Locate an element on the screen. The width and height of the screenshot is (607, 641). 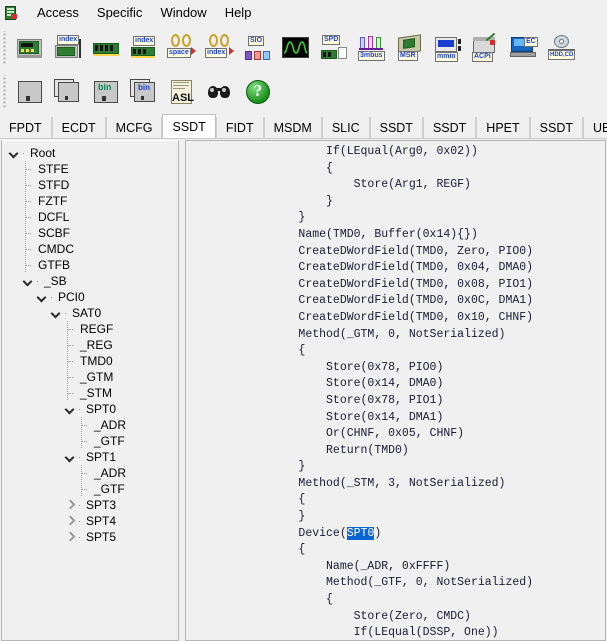
toolbar-memory is located at coordinates (106, 48).